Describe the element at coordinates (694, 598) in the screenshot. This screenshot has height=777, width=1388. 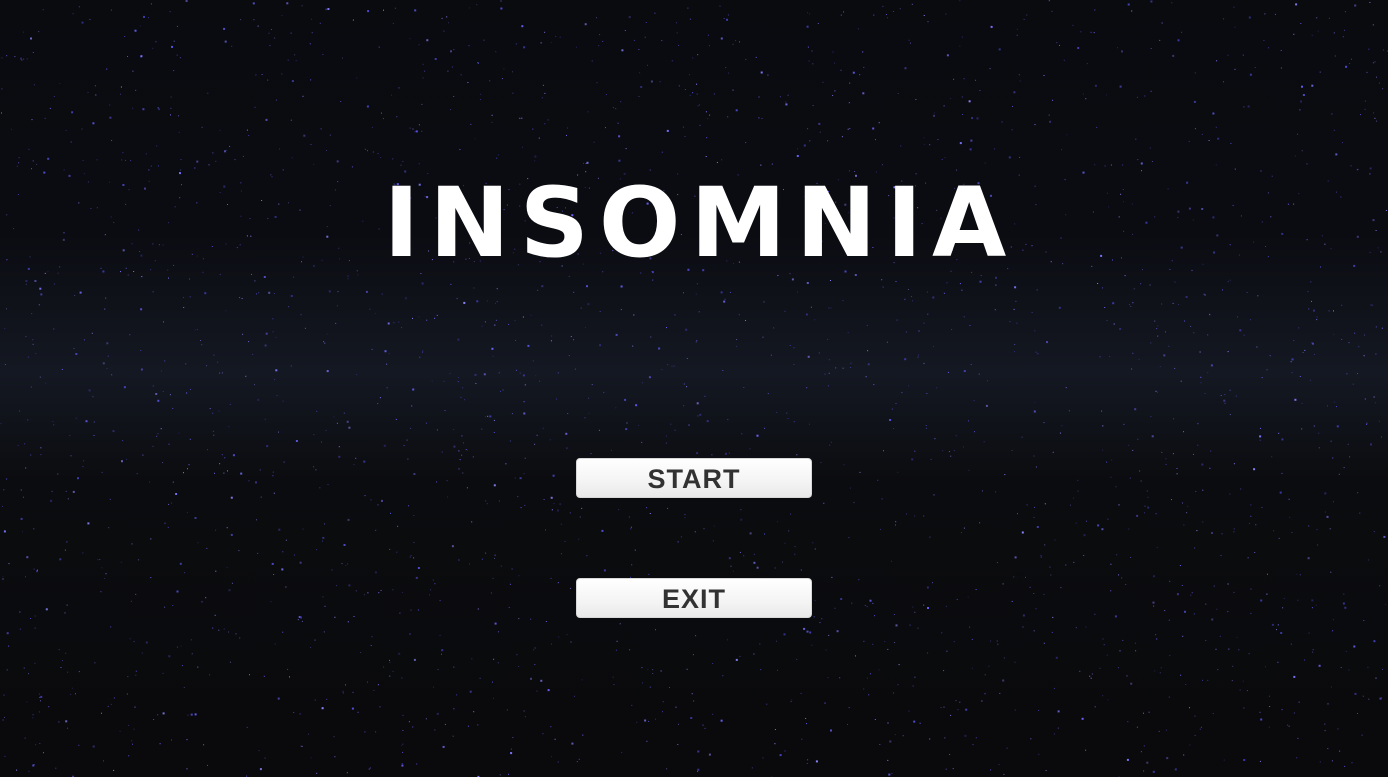
I see `exit-button: EXIT` at that location.